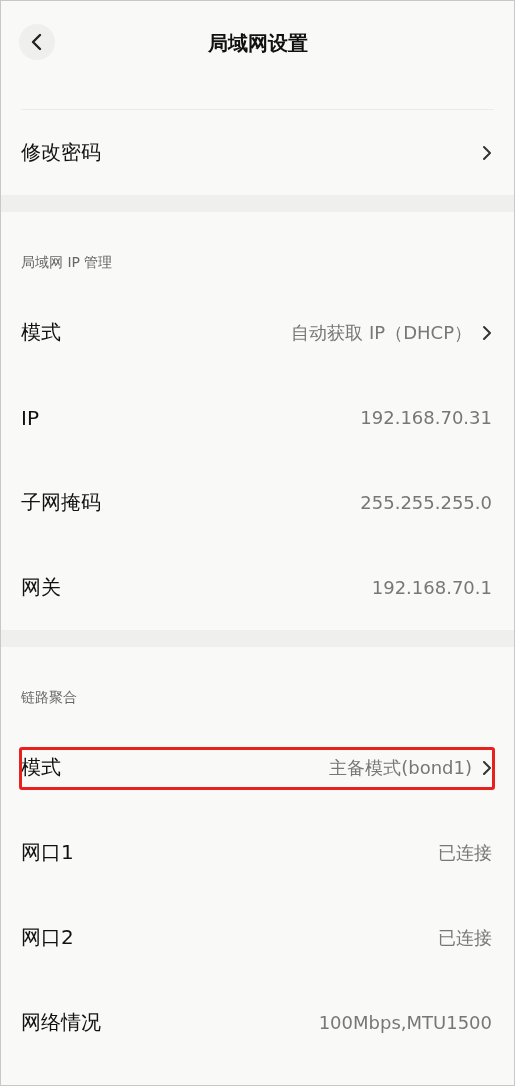  What do you see at coordinates (426, 502) in the screenshot?
I see `row-value: 255.255.255.0` at bounding box center [426, 502].